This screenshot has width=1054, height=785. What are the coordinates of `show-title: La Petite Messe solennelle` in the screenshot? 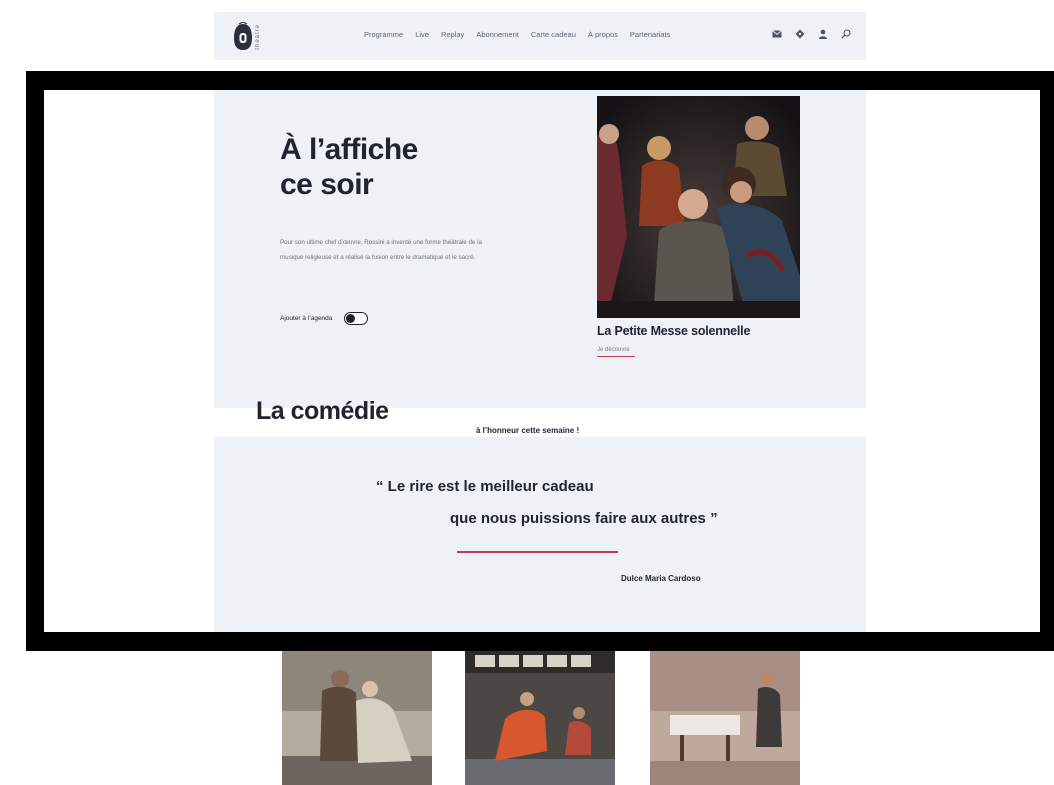 It's located at (673, 331).